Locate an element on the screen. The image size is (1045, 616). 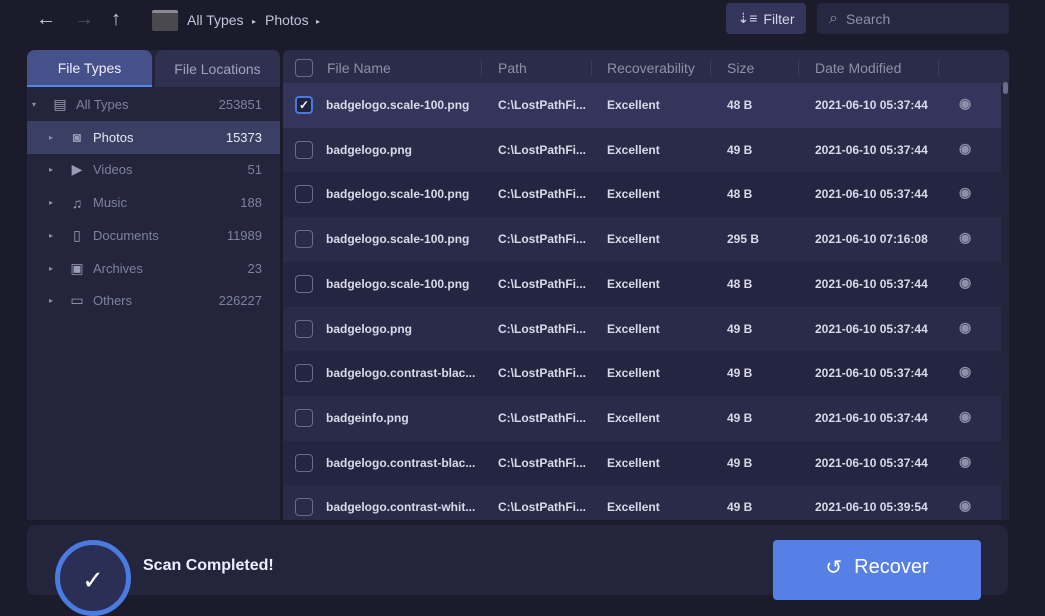
file-size: 295 B is located at coordinates (743, 239).